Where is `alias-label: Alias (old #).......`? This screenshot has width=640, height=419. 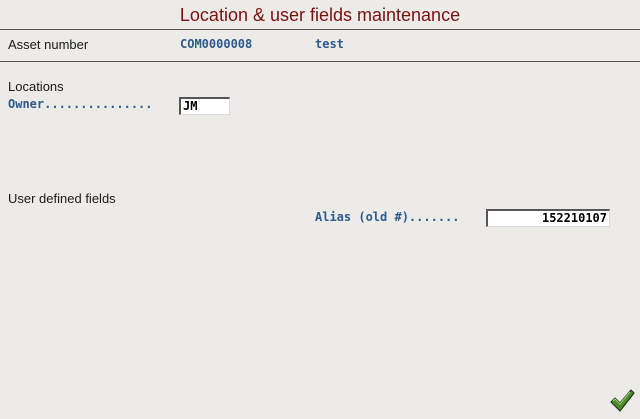
alias-label: Alias (old #)....... is located at coordinates (387, 217).